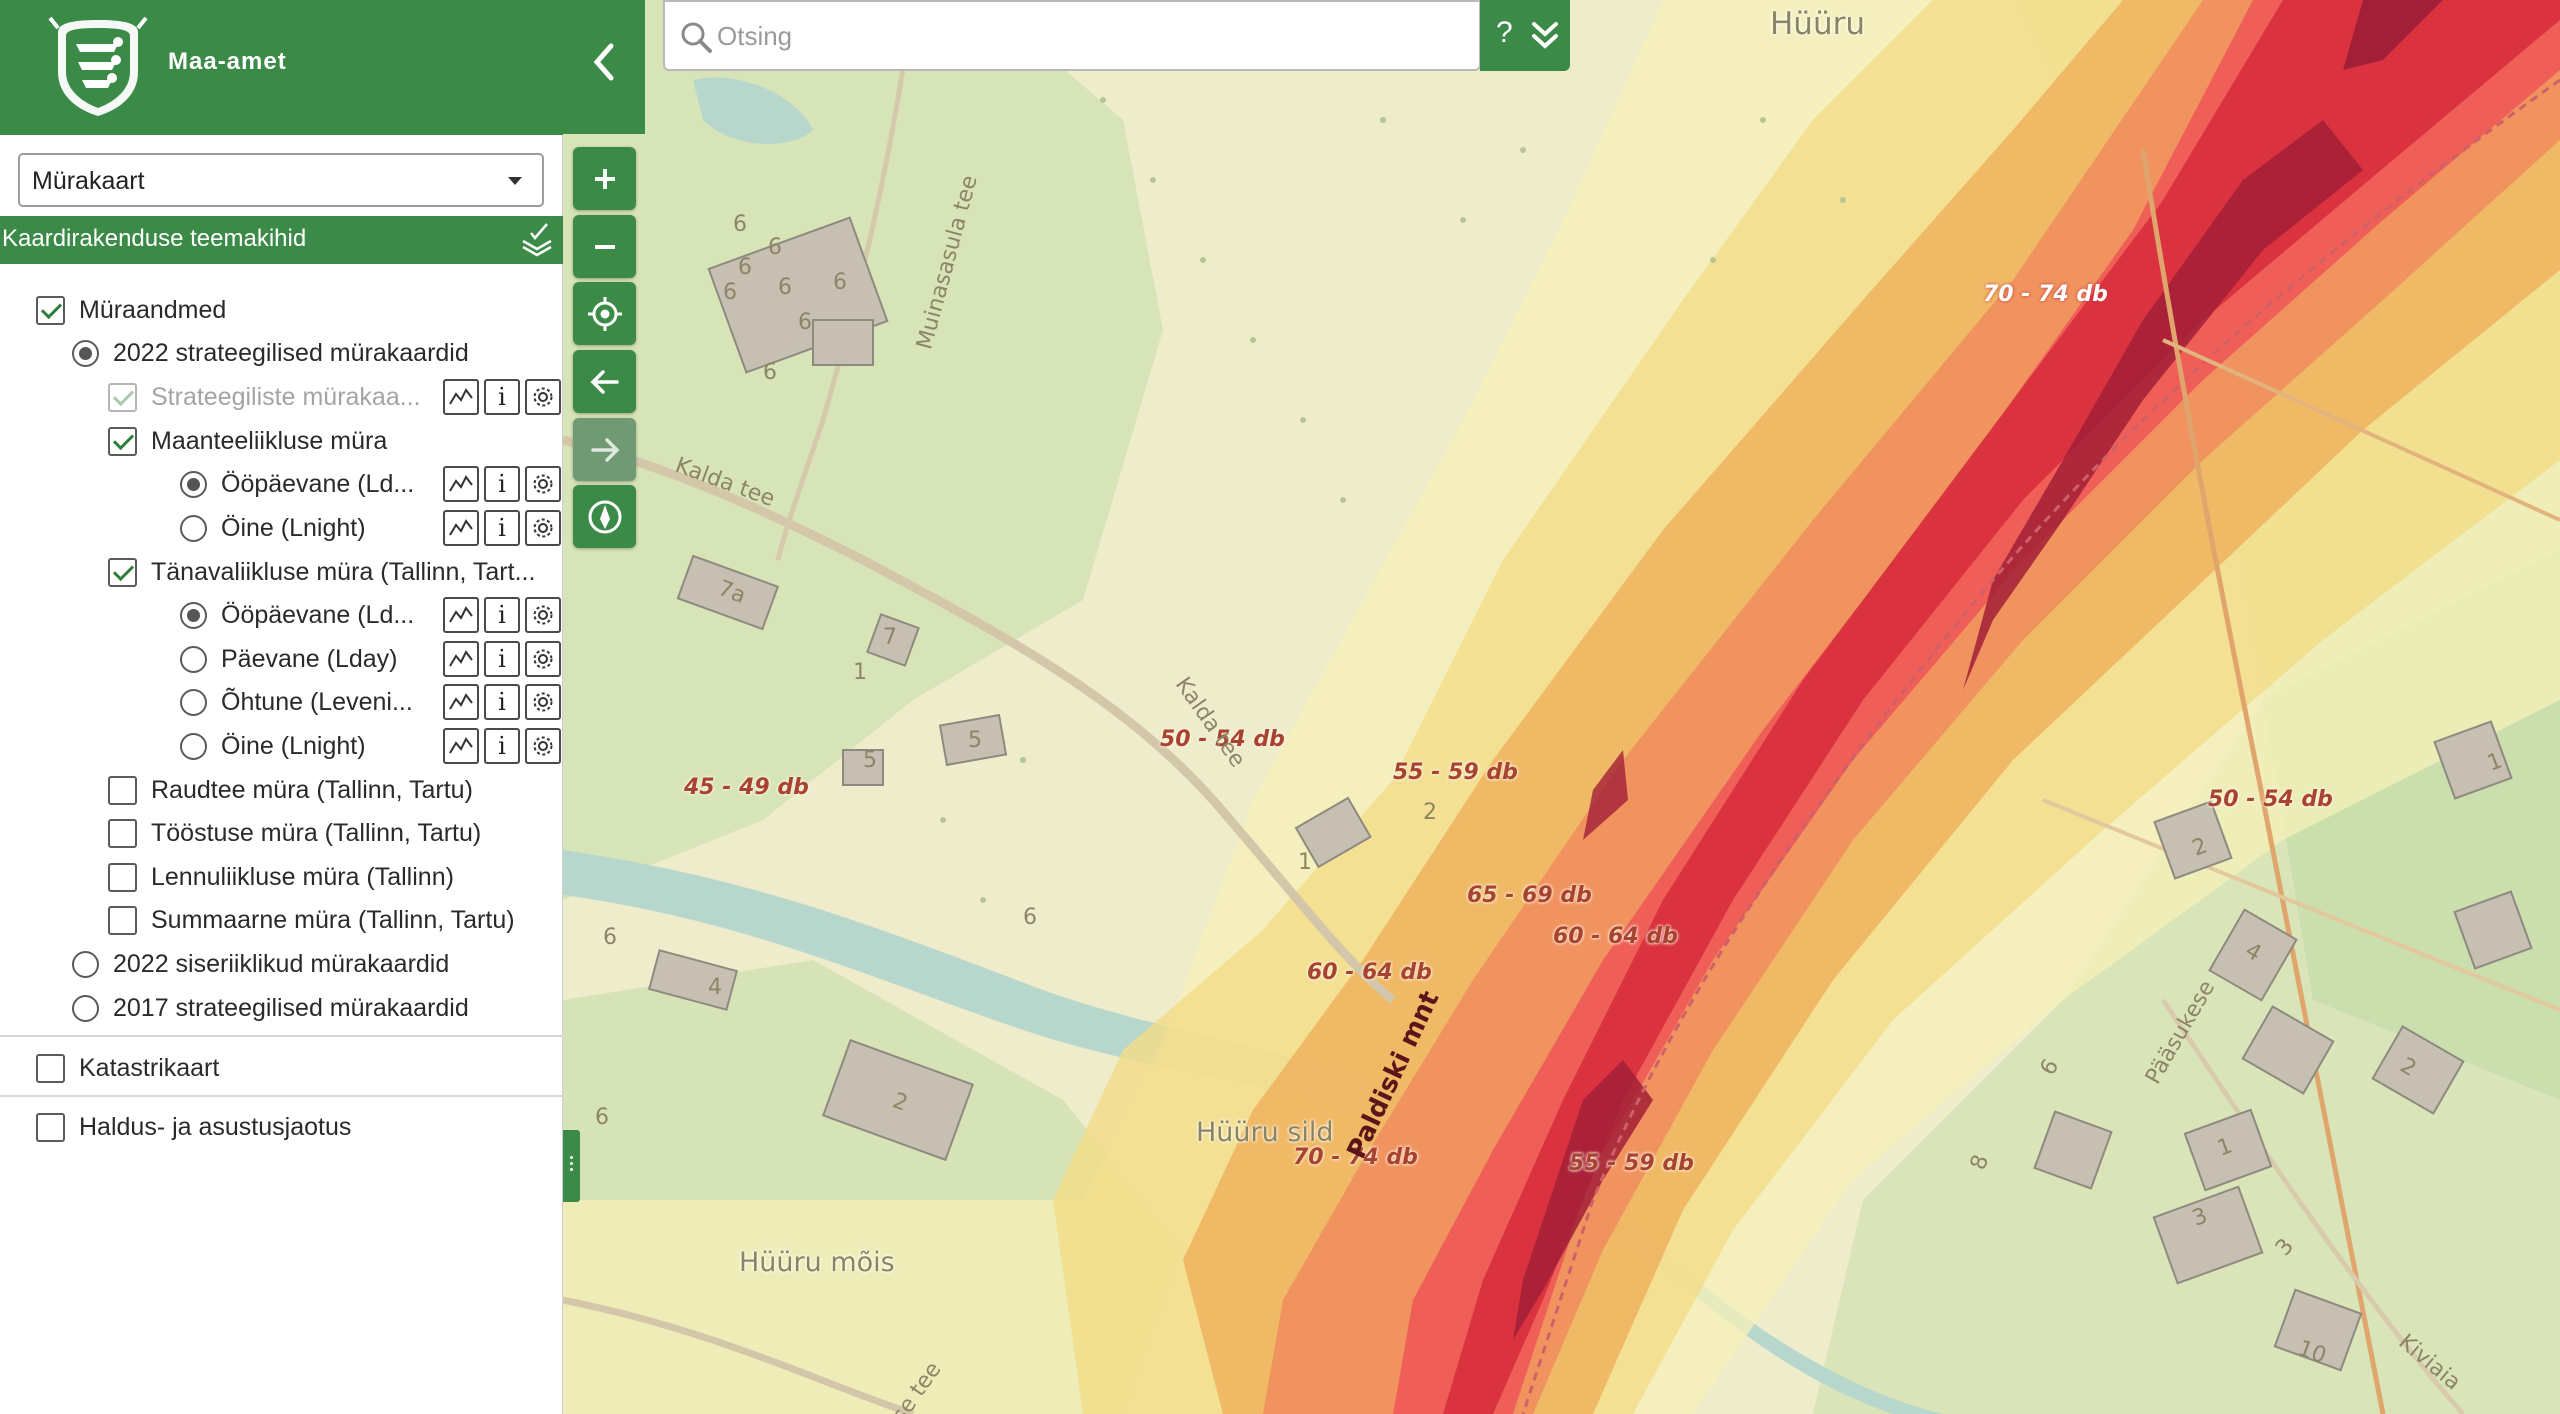  I want to click on layer-group-2022-strategic: 2022 strateegilised mürakaardid, so click(270, 353).